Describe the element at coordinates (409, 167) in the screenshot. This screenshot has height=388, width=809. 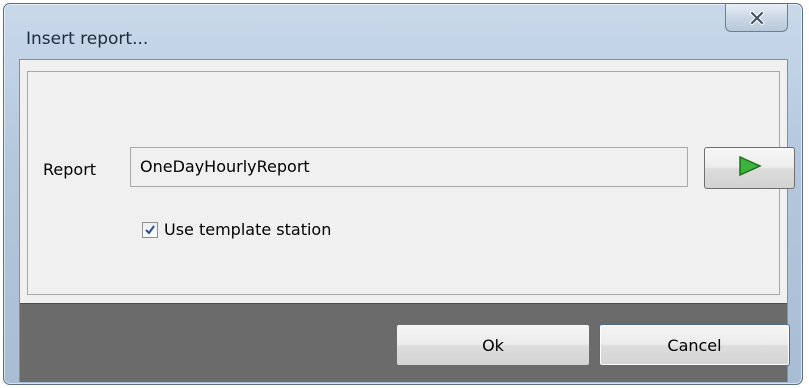
I see `report-field: OneDayHourlyReport` at that location.